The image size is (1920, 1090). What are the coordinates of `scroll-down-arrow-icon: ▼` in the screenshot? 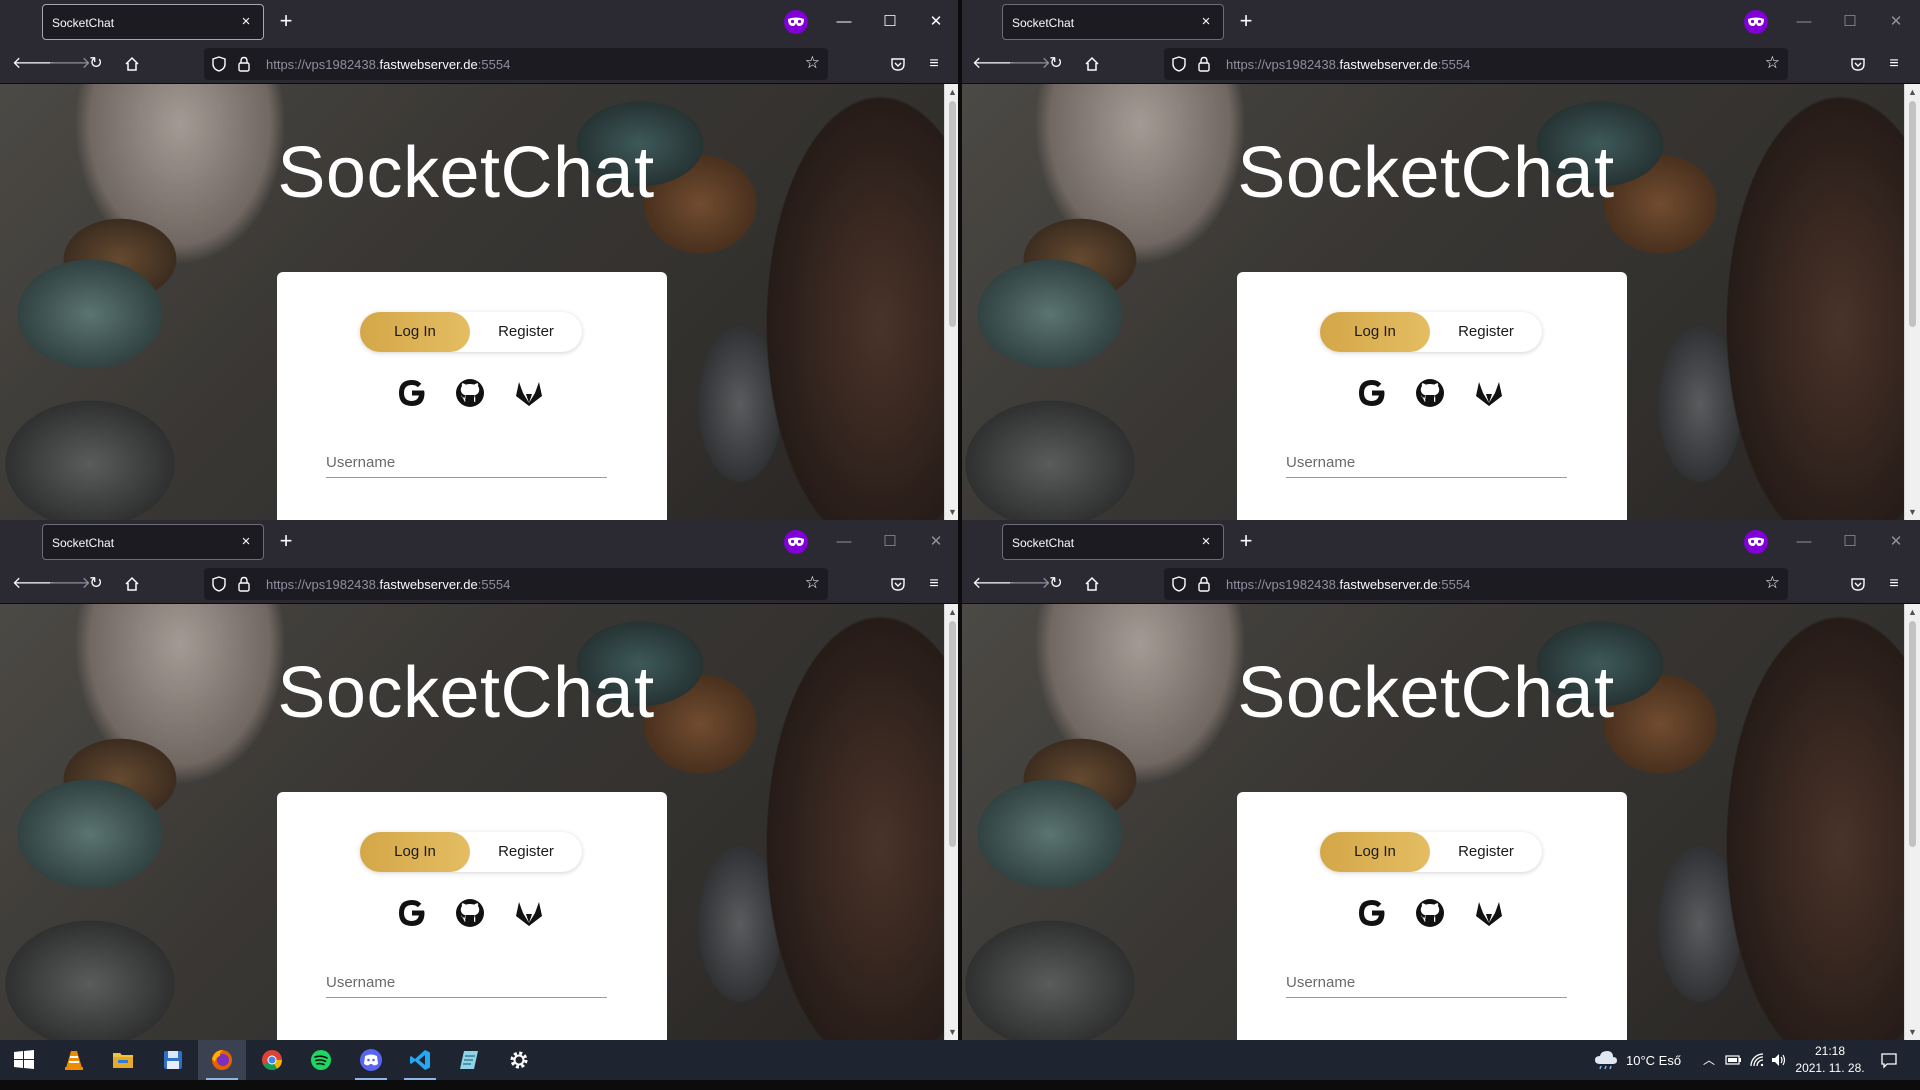 It's located at (1912, 1032).